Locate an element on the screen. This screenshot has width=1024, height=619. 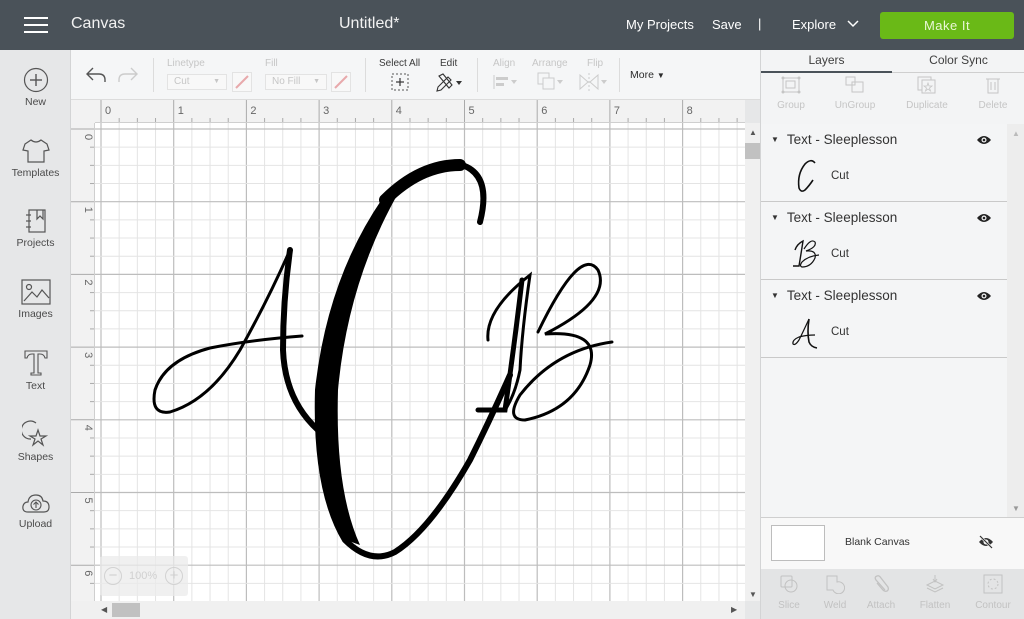
horizontal-scrollbar: ◀ ▶ is located at coordinates (420, 610).